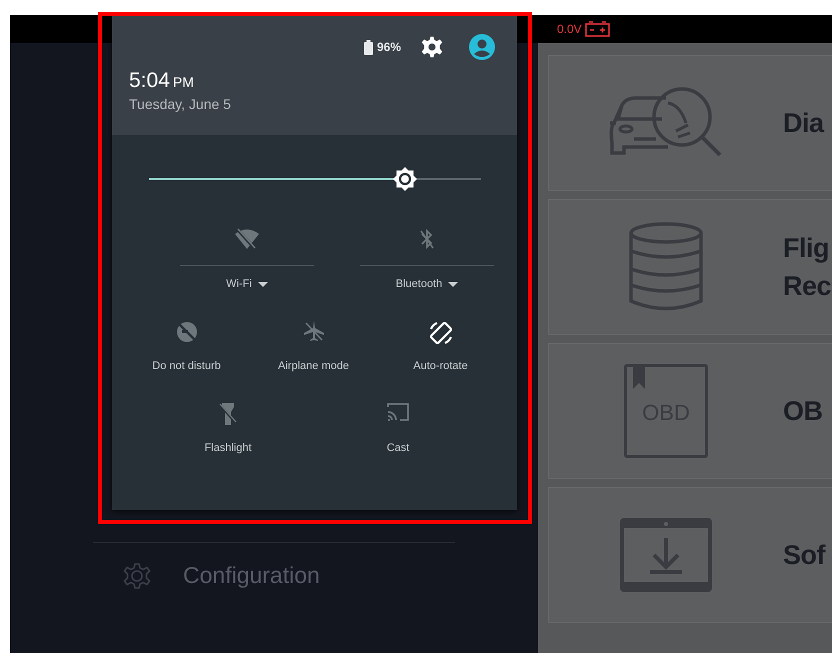 The height and width of the screenshot is (653, 832). What do you see at coordinates (597, 29) in the screenshot?
I see `car-battery-icon` at bounding box center [597, 29].